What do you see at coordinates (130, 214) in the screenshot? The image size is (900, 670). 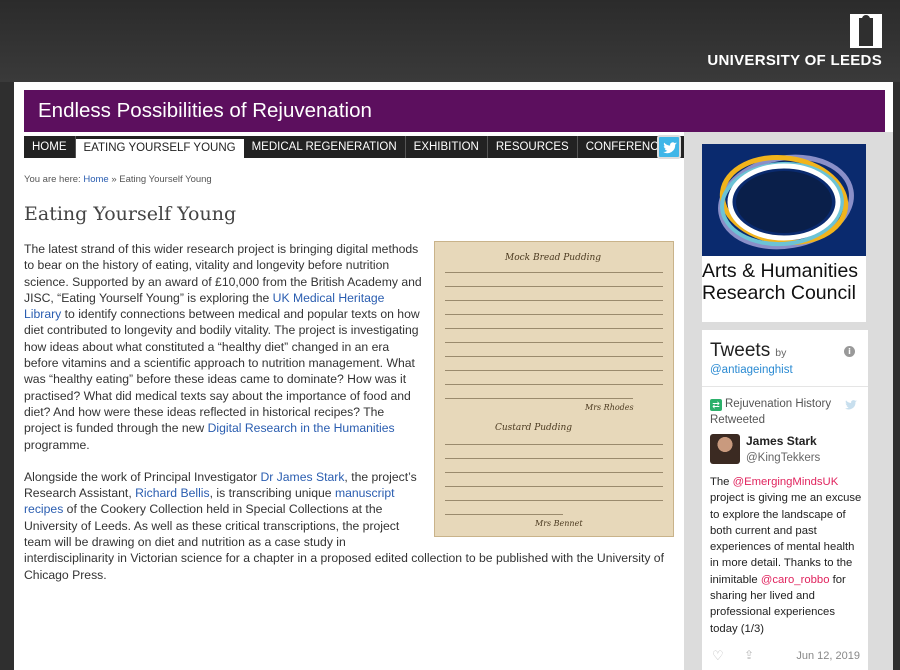 I see `page-title: Eating Yourself Young` at bounding box center [130, 214].